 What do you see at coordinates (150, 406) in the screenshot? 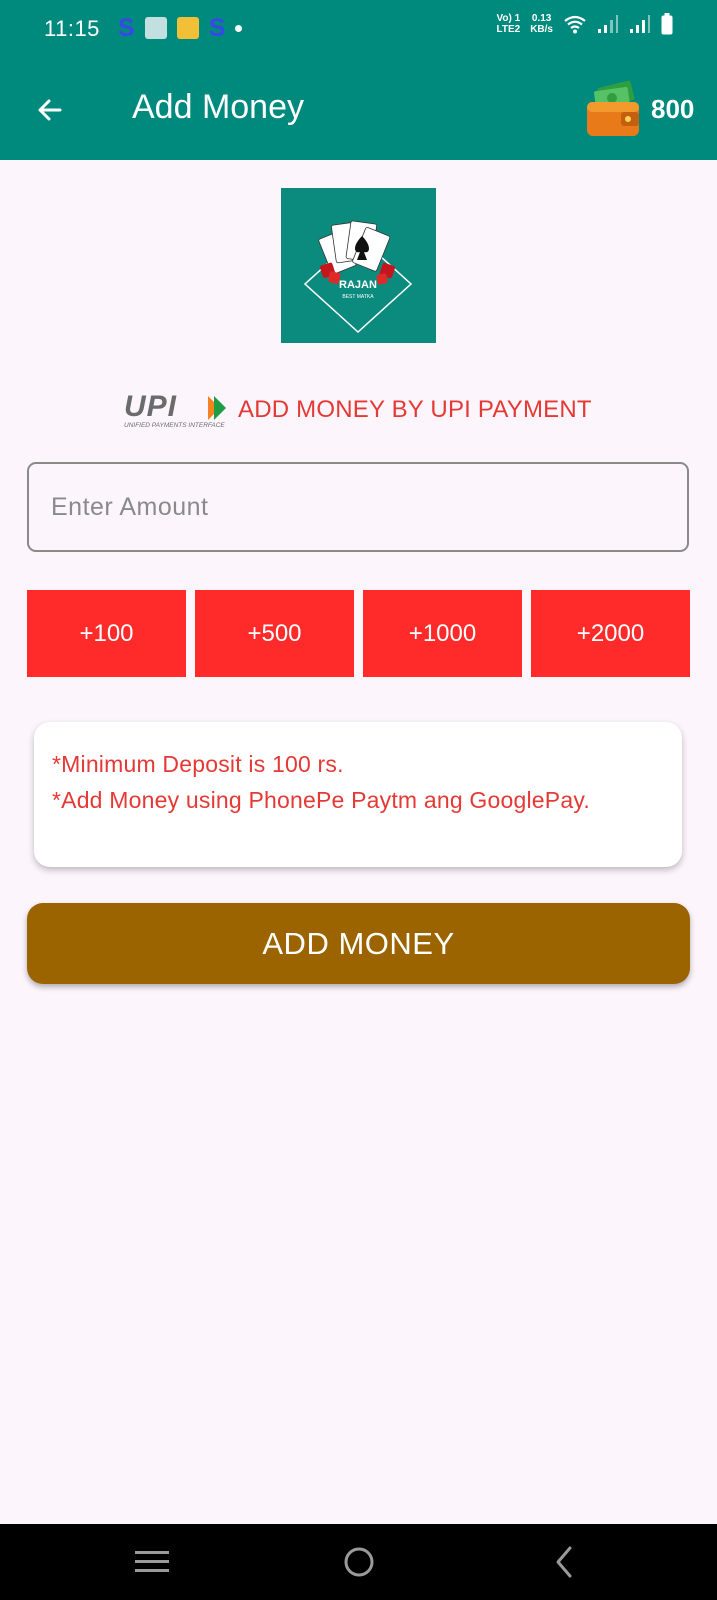
I see `upi-logo-text: UPI` at bounding box center [150, 406].